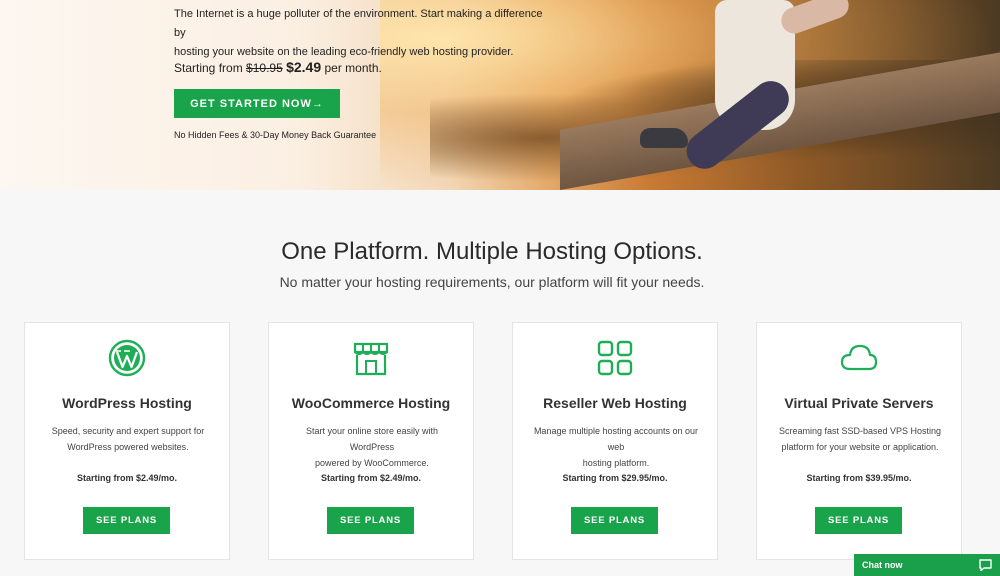 The width and height of the screenshot is (1000, 576). Describe the element at coordinates (882, 565) in the screenshot. I see `chat-label: Chat now` at that location.